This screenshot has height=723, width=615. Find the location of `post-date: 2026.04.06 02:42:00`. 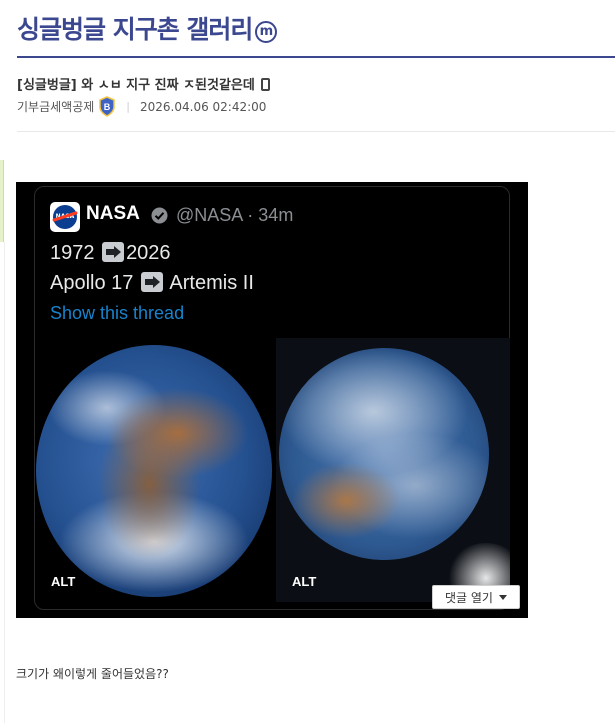

post-date: 2026.04.06 02:42:00 is located at coordinates (203, 106).